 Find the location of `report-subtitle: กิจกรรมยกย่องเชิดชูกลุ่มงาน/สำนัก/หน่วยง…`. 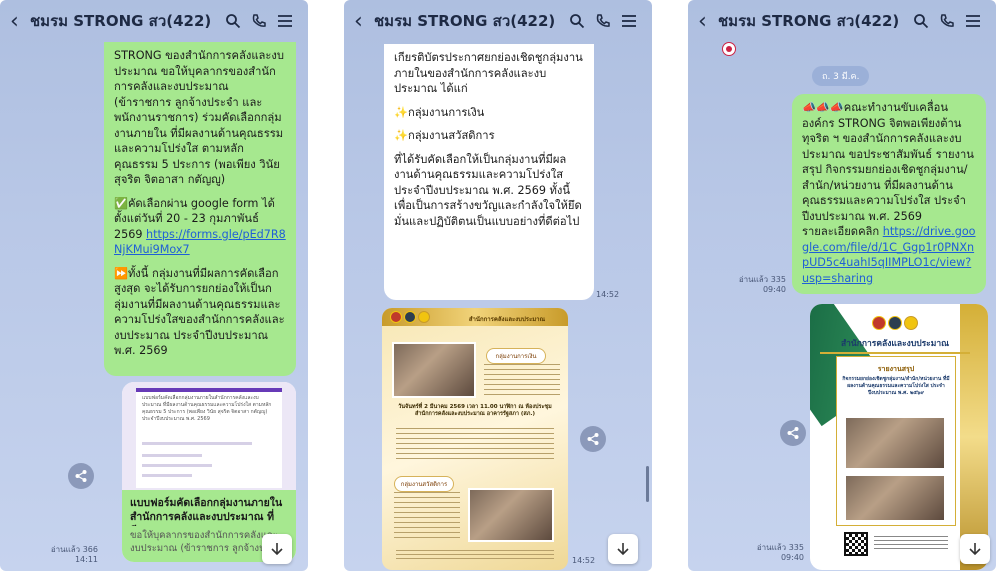

report-subtitle: กิจกรรมยกย่องเชิดชูกลุ่มงาน/สำนัก/หน่วยง… is located at coordinates (896, 386).